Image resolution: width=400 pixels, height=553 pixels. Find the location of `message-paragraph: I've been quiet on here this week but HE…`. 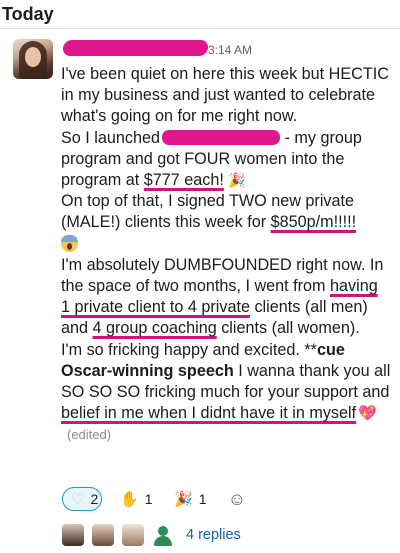

message-paragraph: I've been quiet on here this week but HE… is located at coordinates (225, 95).